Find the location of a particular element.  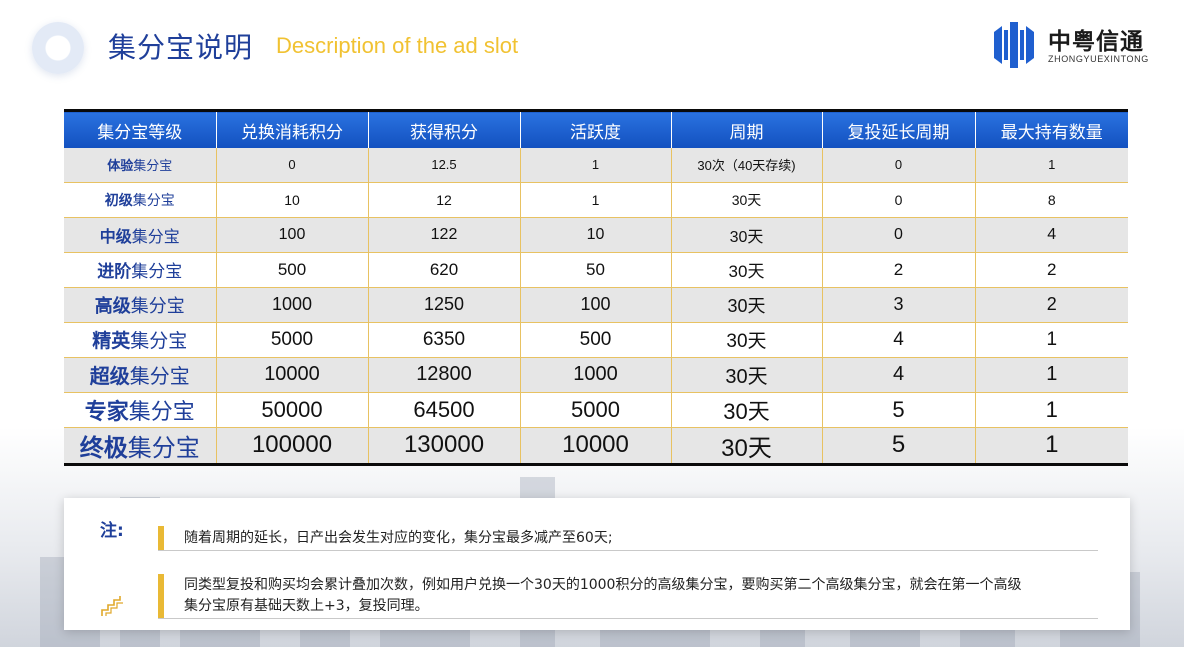

points-cell: 12 is located at coordinates (444, 200).